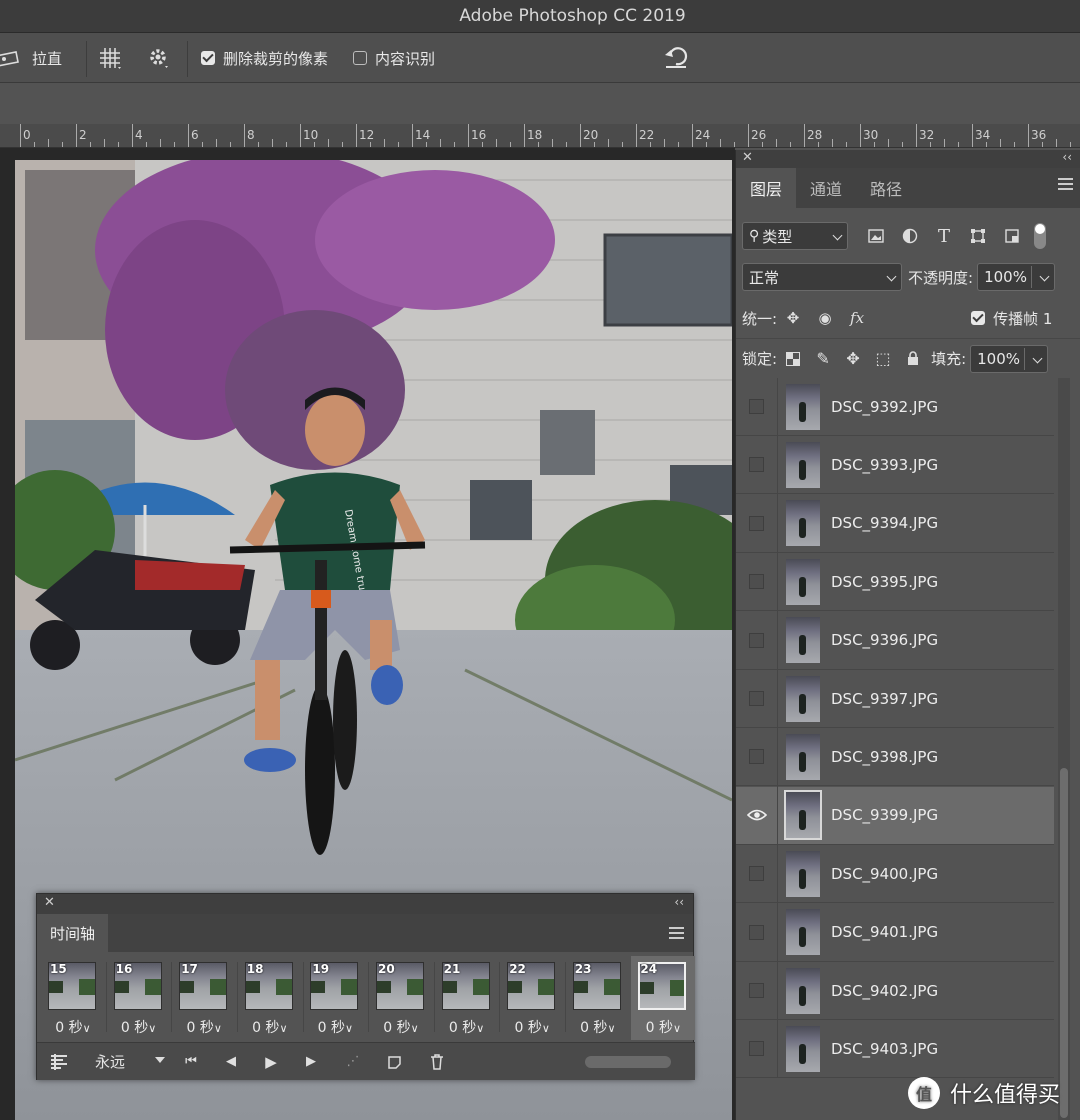  Describe the element at coordinates (311, 1062) in the screenshot. I see `next-frame-icon: ▶` at that location.